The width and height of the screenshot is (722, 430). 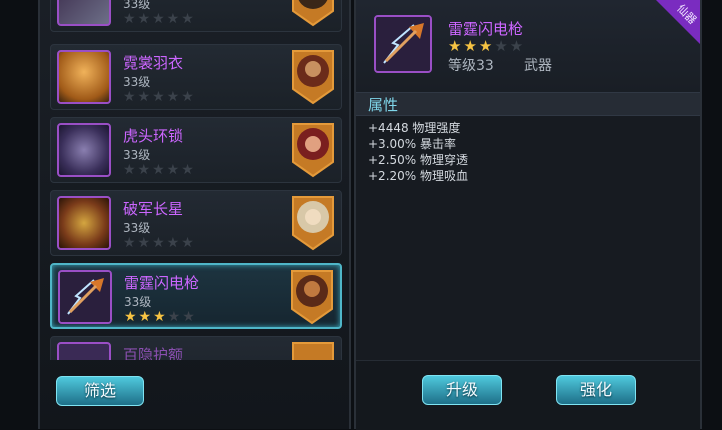 What do you see at coordinates (84, 223) in the screenshot?
I see `helmet-icon` at bounding box center [84, 223].